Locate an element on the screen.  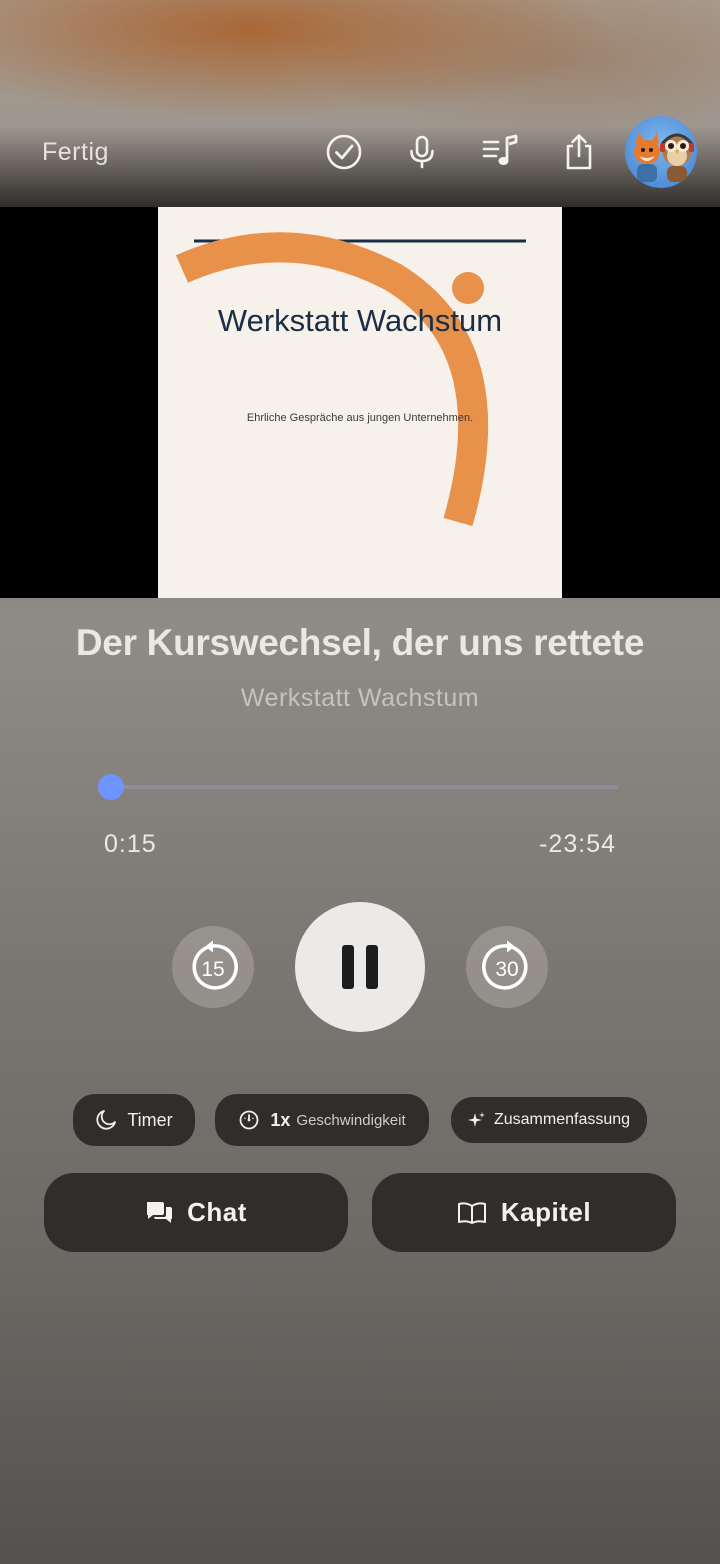
microphone-icon is located at coordinates (422, 152).